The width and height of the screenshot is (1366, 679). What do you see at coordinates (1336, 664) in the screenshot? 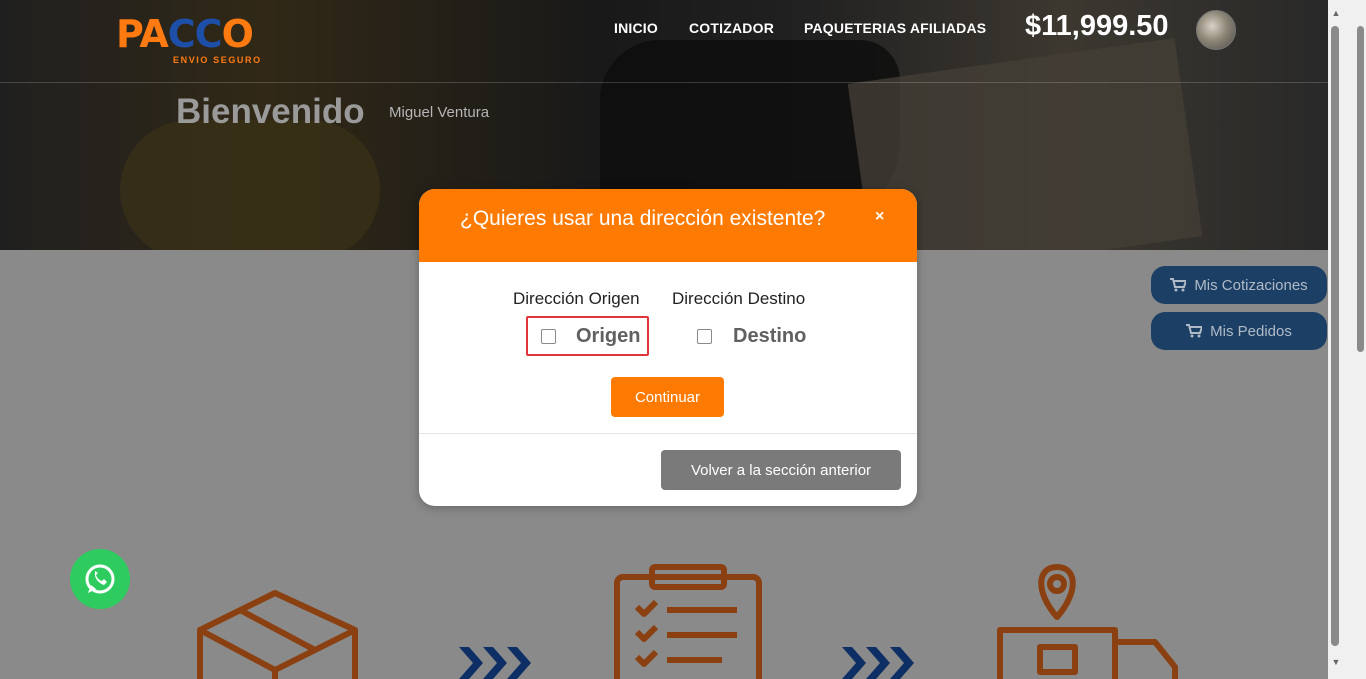
I see `scroll-down-icon: ▼` at bounding box center [1336, 664].